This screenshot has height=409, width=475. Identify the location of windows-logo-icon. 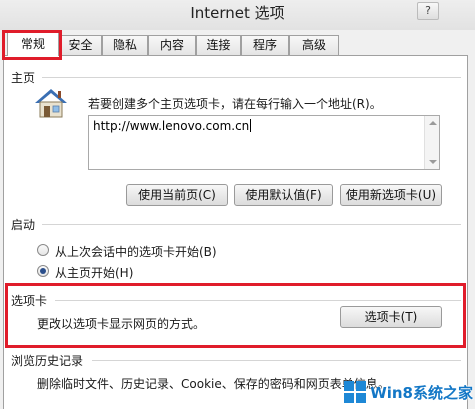
(355, 392).